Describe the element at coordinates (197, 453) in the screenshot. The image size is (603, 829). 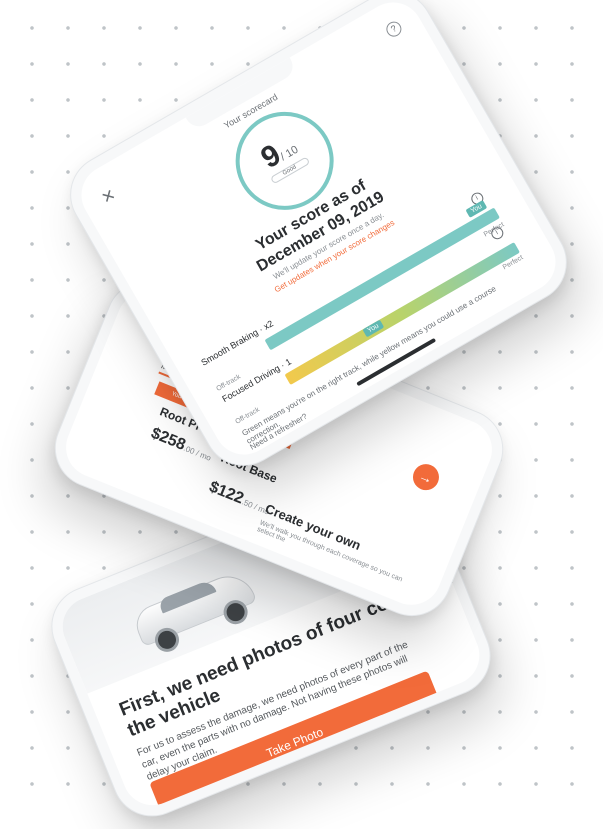
I see `plan-premier-cents: .00 / mo` at that location.